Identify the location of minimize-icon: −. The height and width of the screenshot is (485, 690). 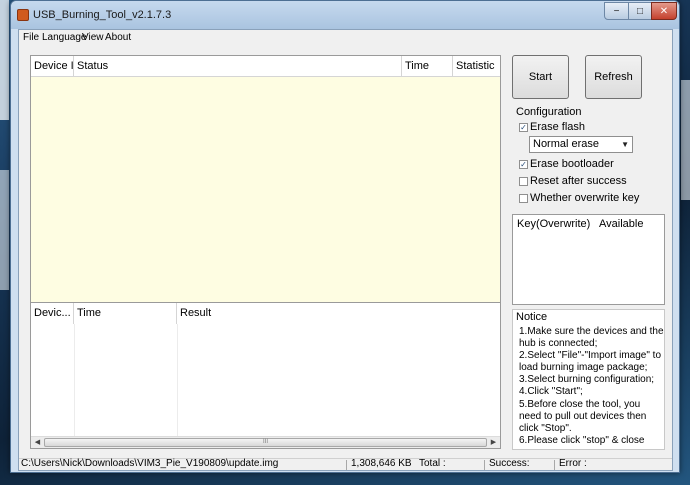
(616, 11).